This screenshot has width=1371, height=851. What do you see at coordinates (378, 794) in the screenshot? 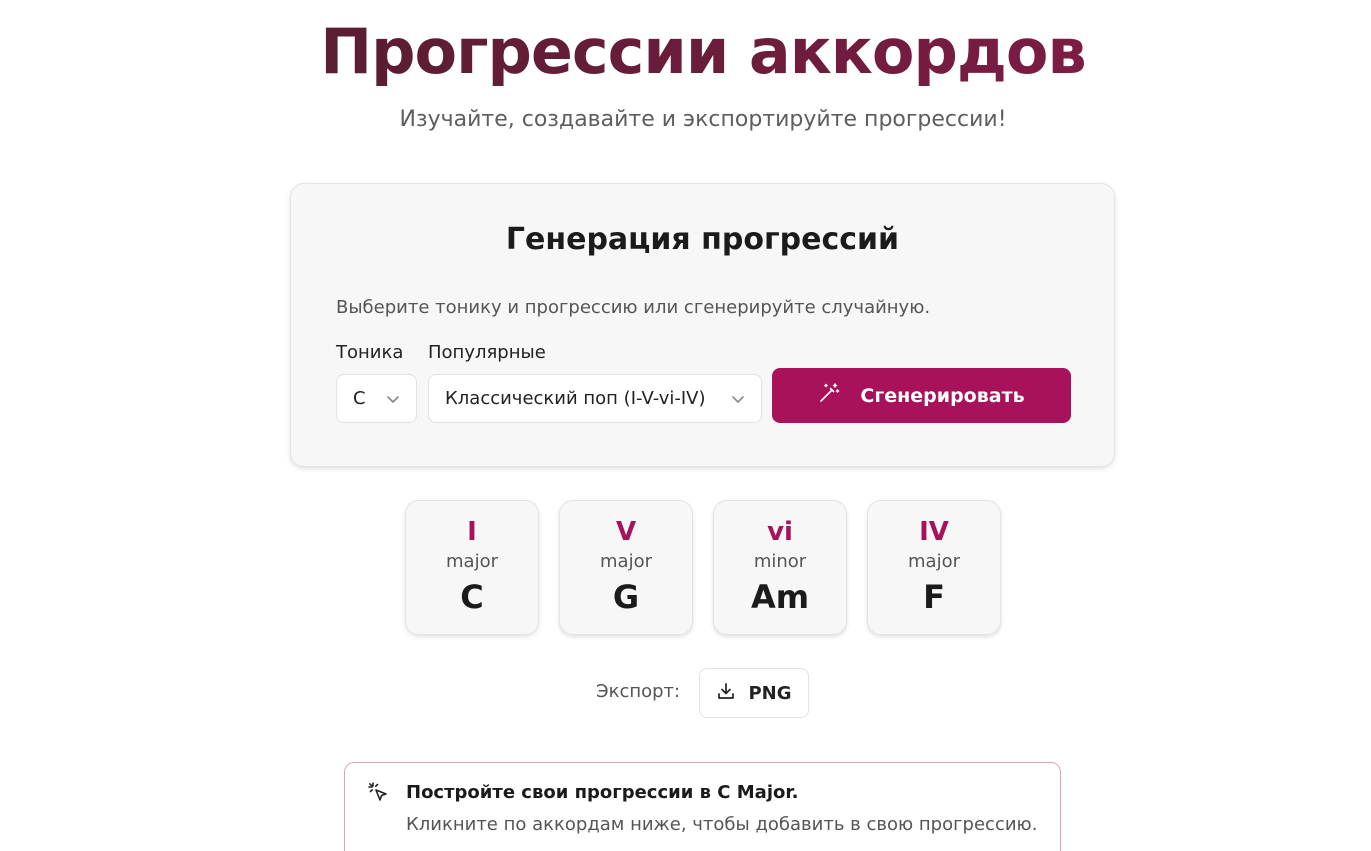
I see `pointer-click-icon` at bounding box center [378, 794].